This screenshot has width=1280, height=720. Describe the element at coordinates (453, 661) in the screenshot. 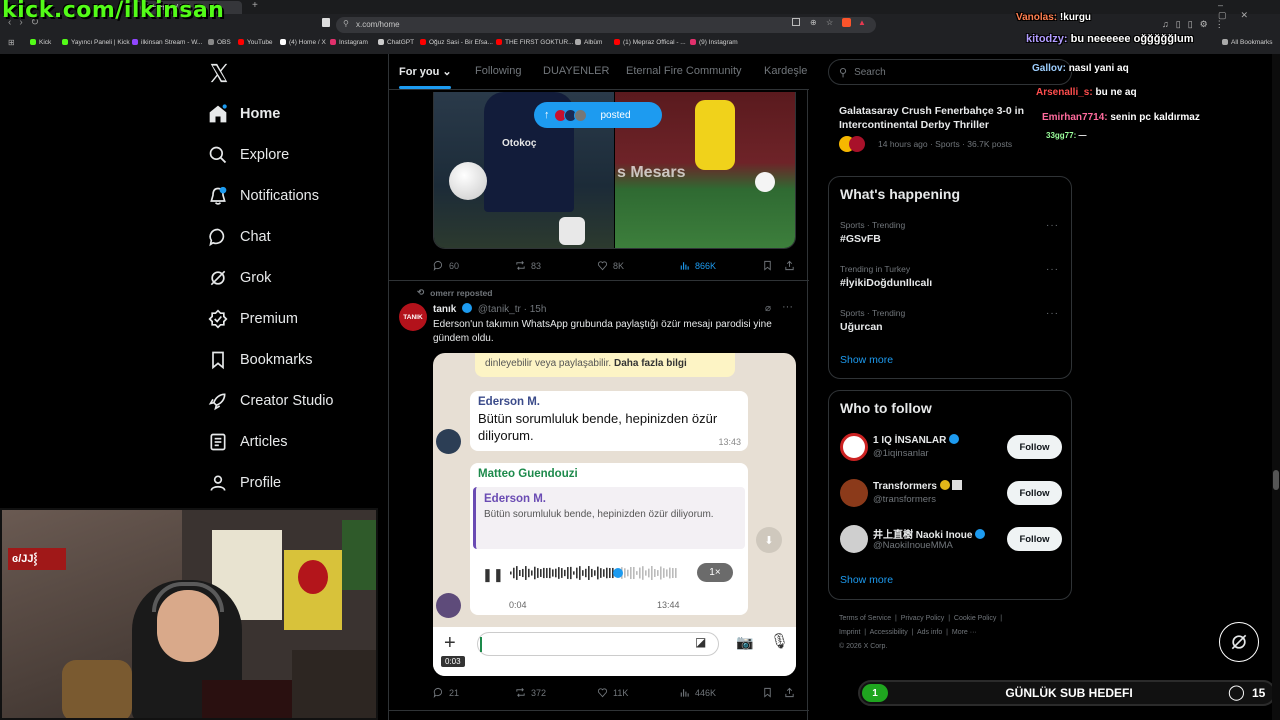

I see `recording-time: 0:03` at that location.